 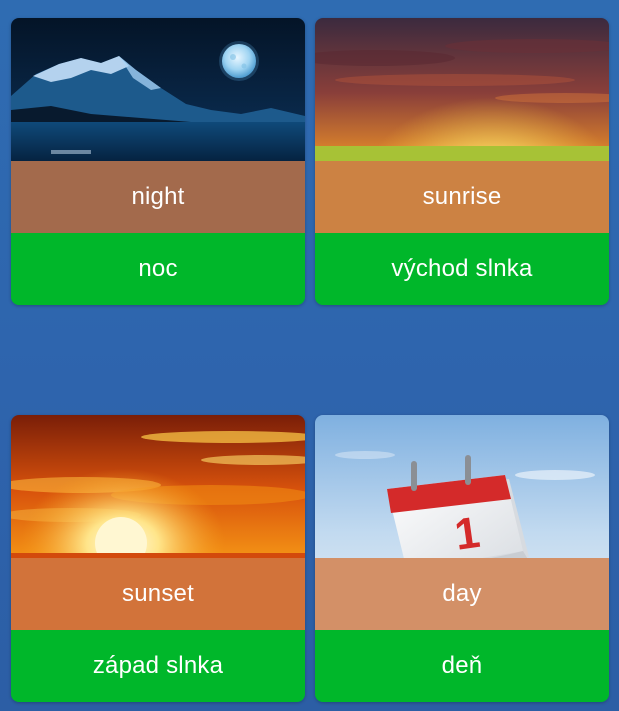 I want to click on translation-label: východ slnka, so click(x=462, y=269).